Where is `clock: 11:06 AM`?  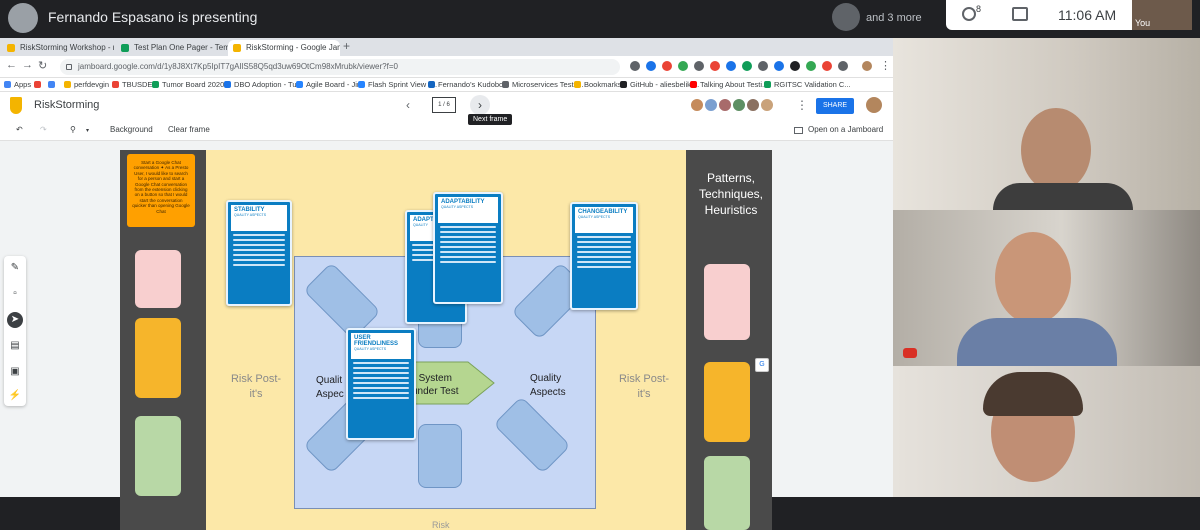
clock: 11:06 AM is located at coordinates (1087, 15).